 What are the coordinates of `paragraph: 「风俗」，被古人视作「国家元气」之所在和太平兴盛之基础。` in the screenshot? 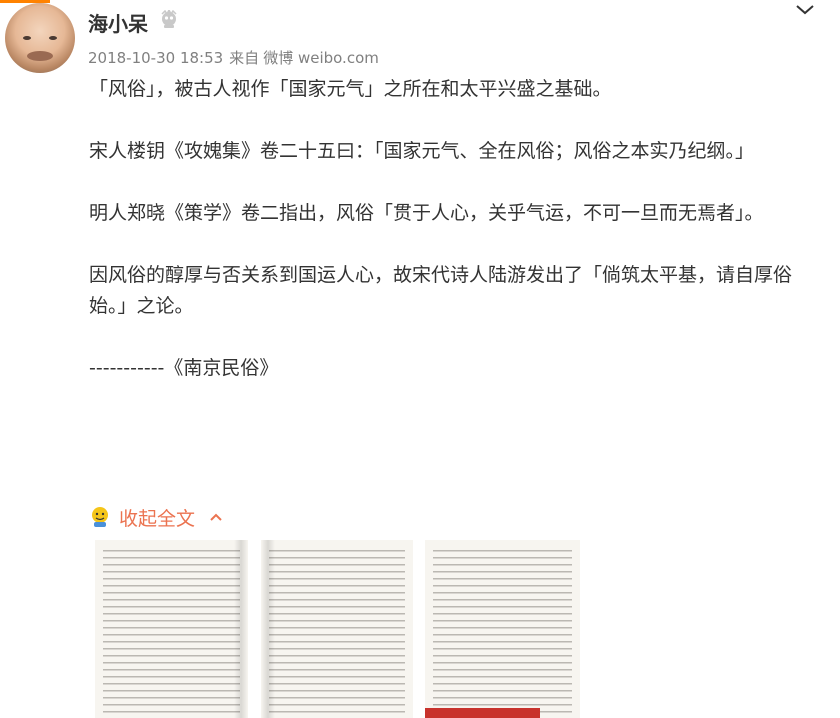 It's located at (350, 89).